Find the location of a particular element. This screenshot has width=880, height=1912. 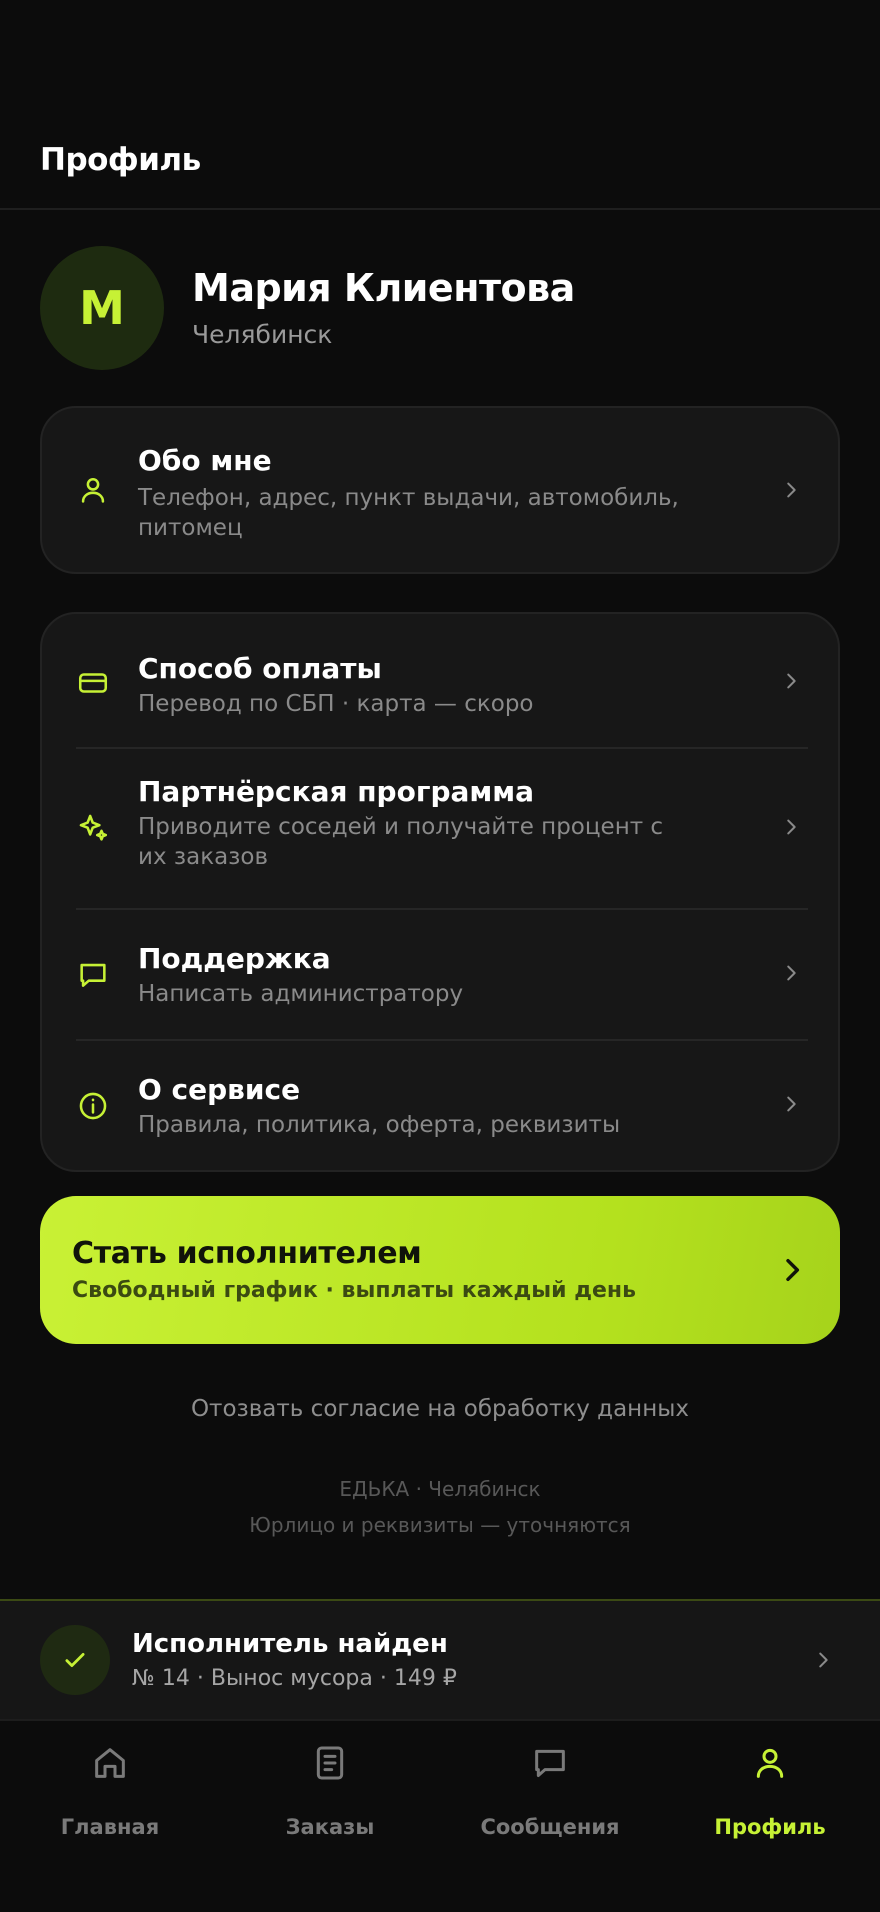

bottom-tab-bar: Главная Заказы Сообщения Профиль is located at coordinates (440, 1817).